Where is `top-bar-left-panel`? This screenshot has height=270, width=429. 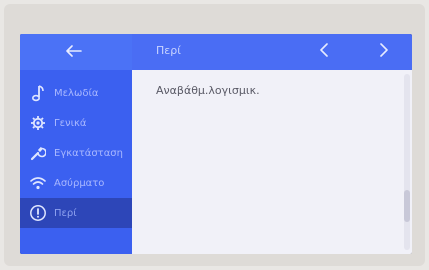 top-bar-left-panel is located at coordinates (76, 52).